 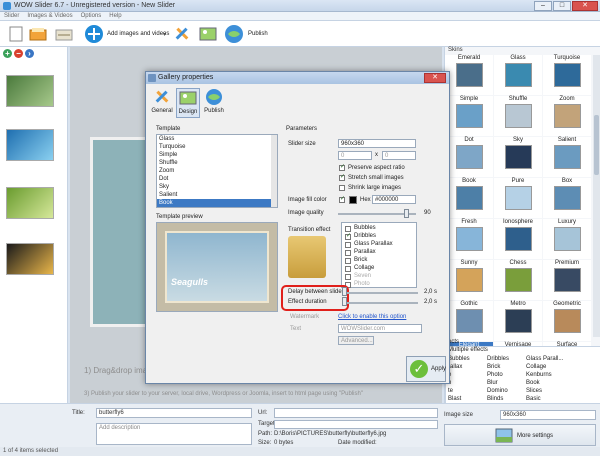 What do you see at coordinates (217, 203) in the screenshot?
I see `template-item: Book` at bounding box center [217, 203].